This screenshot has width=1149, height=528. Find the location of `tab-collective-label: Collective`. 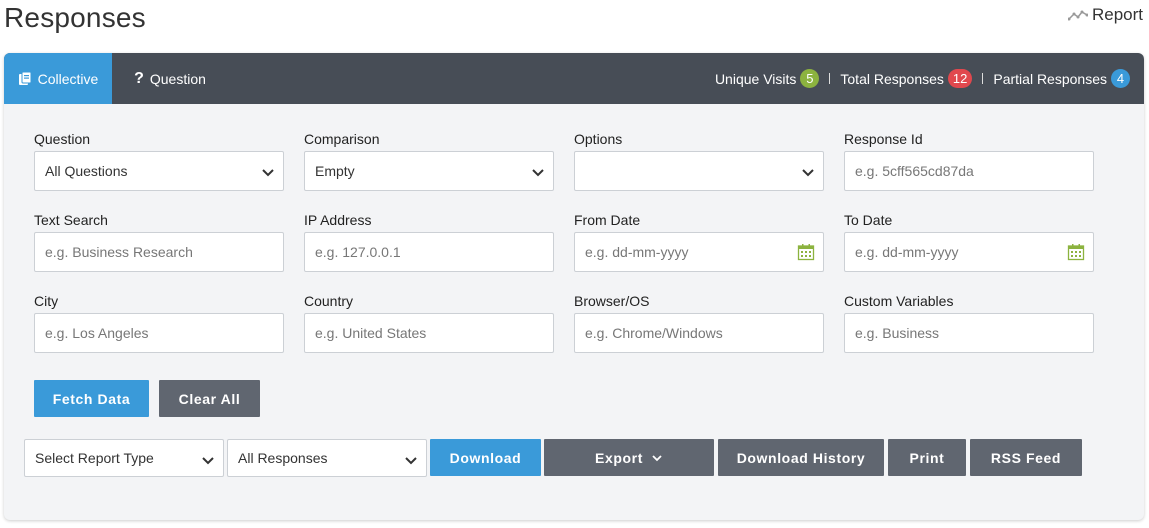

tab-collective-label: Collective is located at coordinates (68, 78).